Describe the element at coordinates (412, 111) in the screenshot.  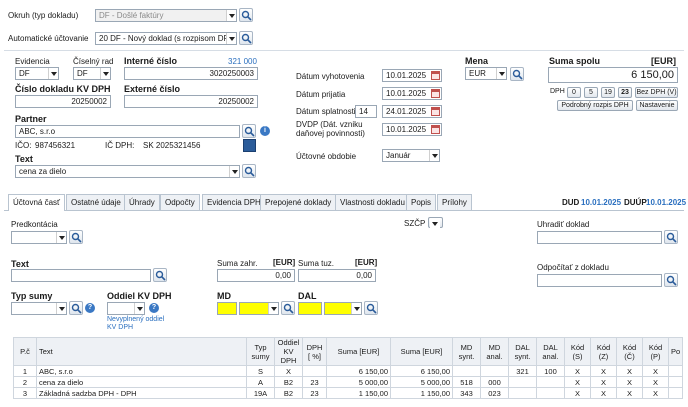
I see `datum-splatnosti-input: 24.01.2025` at that location.